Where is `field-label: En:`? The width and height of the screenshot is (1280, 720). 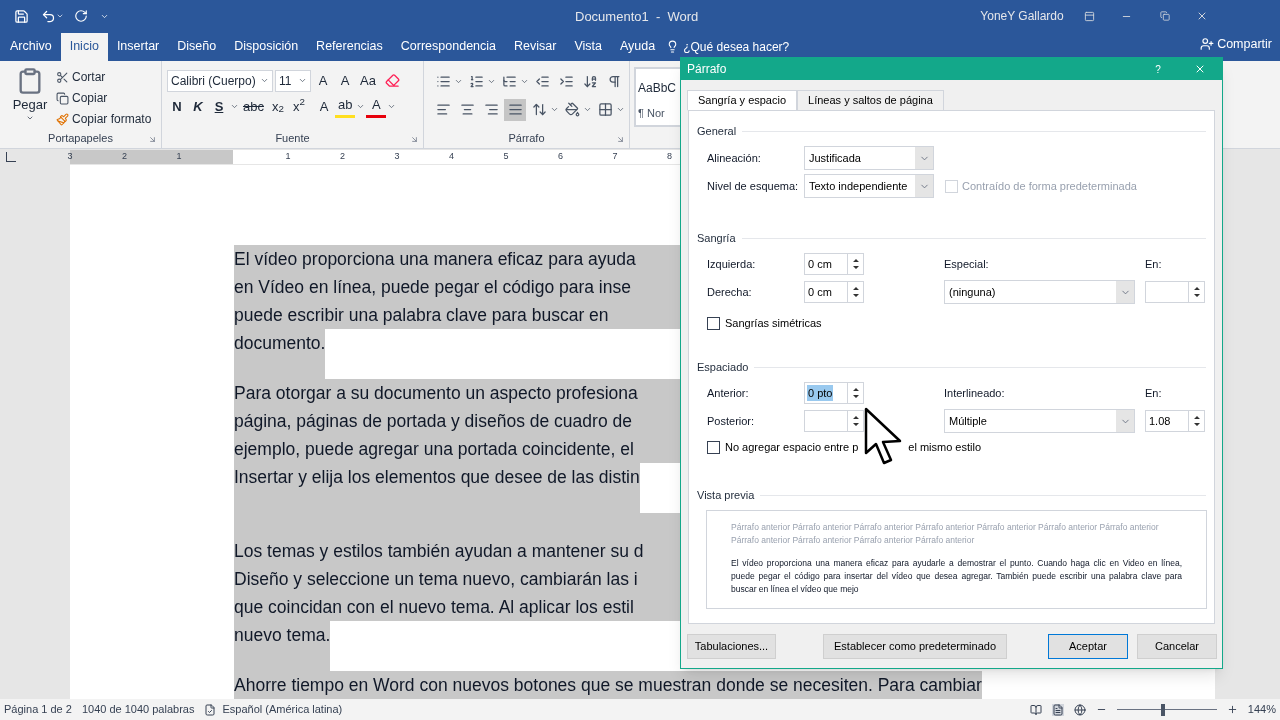
field-label: En: is located at coordinates (1154, 393).